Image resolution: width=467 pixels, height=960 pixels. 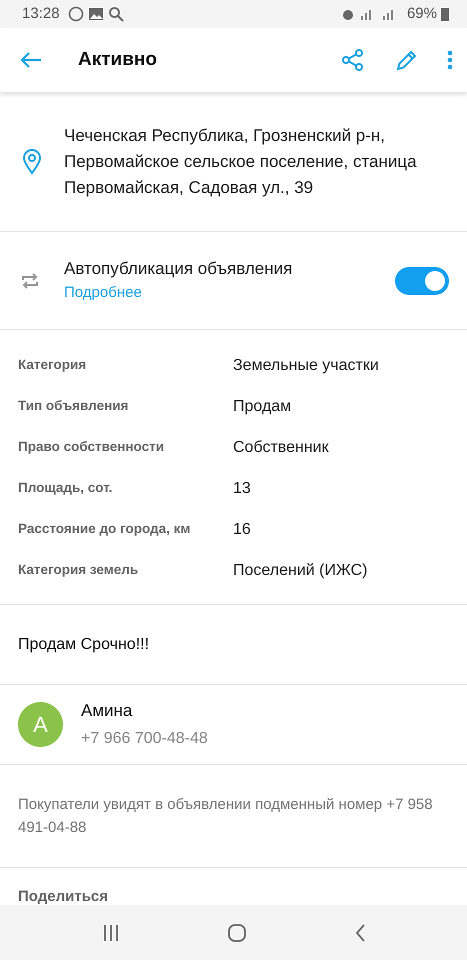 What do you see at coordinates (96, 14) in the screenshot?
I see `image-icon` at bounding box center [96, 14].